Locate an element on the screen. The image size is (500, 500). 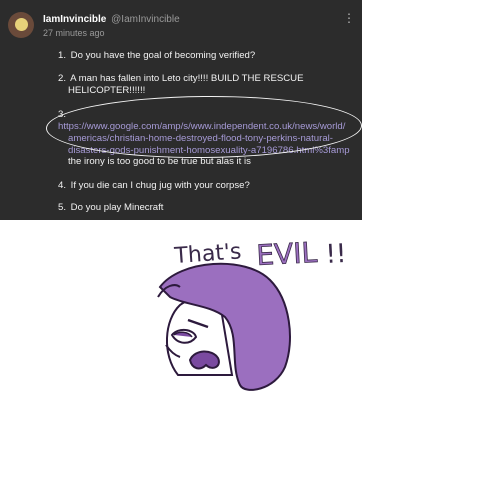
post-author: IamInvincible @IamInvincible is located at coordinates (111, 19).